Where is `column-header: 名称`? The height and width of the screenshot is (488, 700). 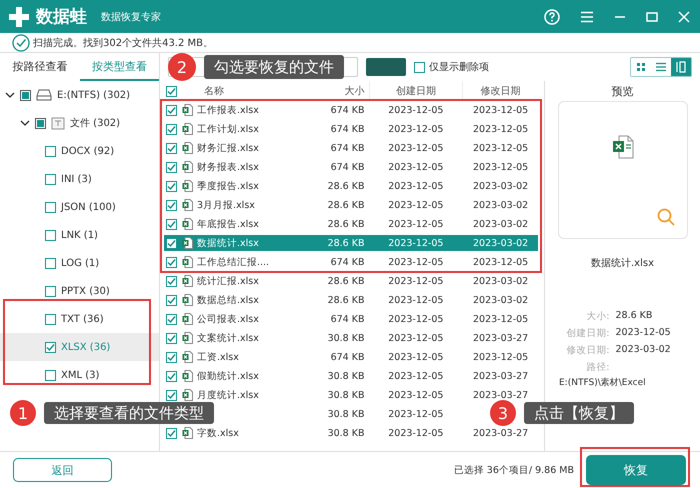
column-header: 名称 is located at coordinates (239, 91).